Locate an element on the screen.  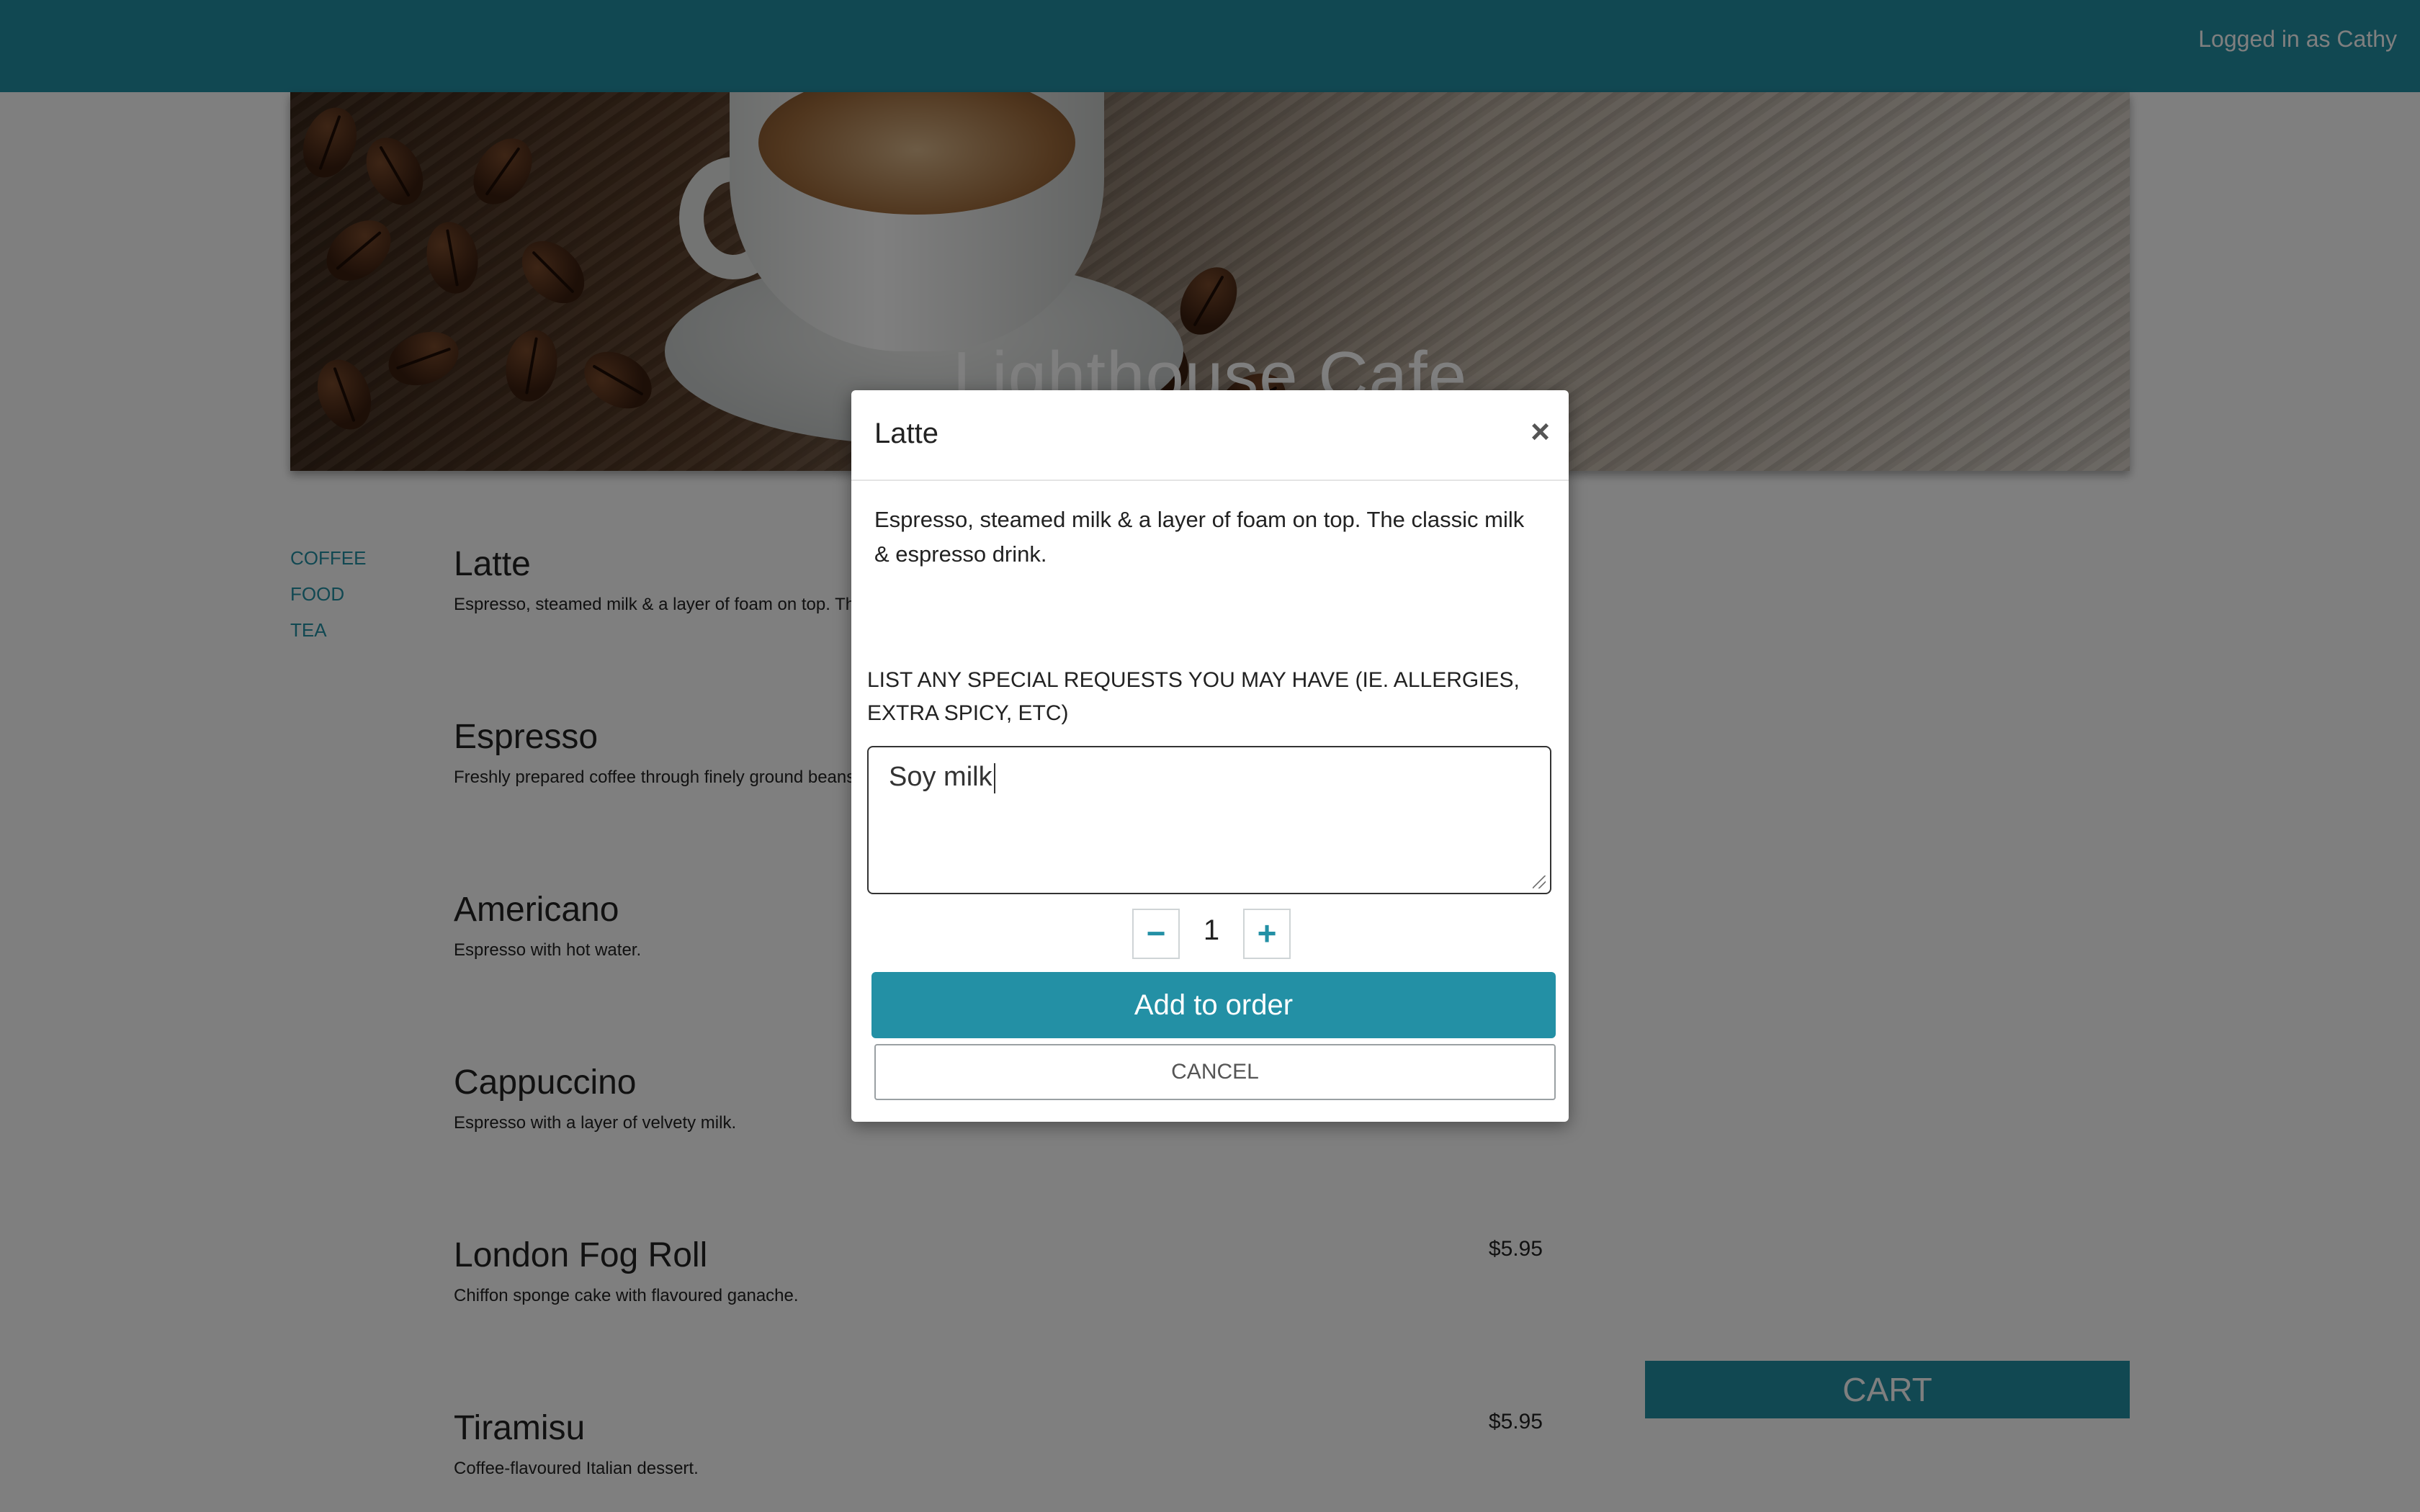
add-to-order-button: Add to order is located at coordinates (1213, 1005).